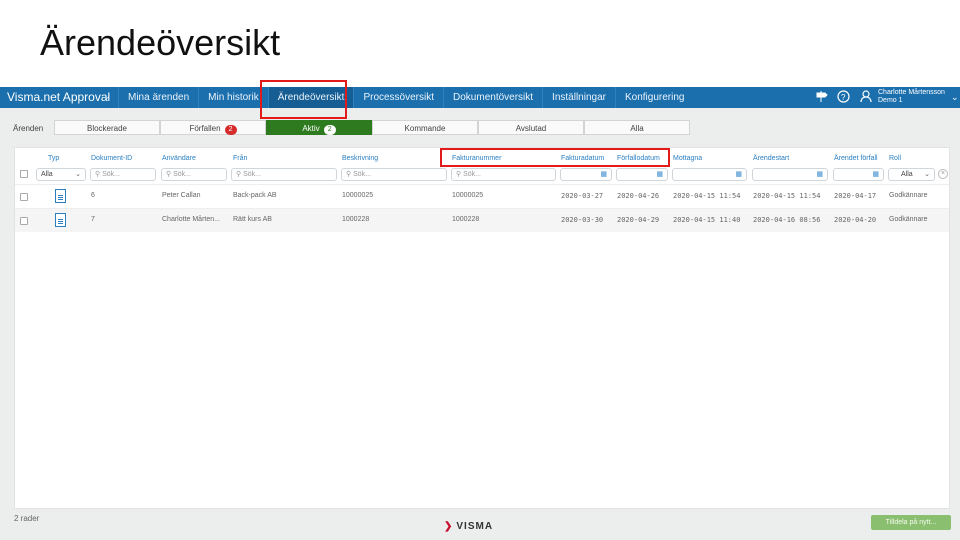 This screenshot has height=540, width=960. What do you see at coordinates (60, 220) in the screenshot?
I see `invoice-document-icon` at bounding box center [60, 220].